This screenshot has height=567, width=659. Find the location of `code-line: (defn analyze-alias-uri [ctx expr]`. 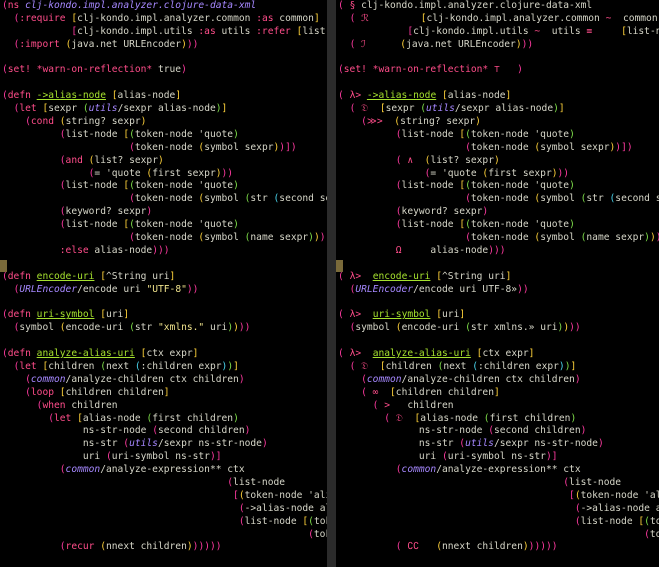

code-line: (defn analyze-alias-uri [ctx expr] is located at coordinates (164, 354).